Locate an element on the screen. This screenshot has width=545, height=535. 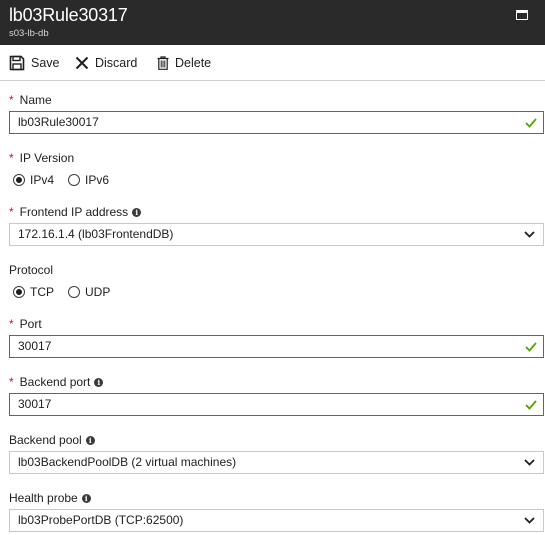
blade-title: lb03Rule30317 is located at coordinates (68, 15).